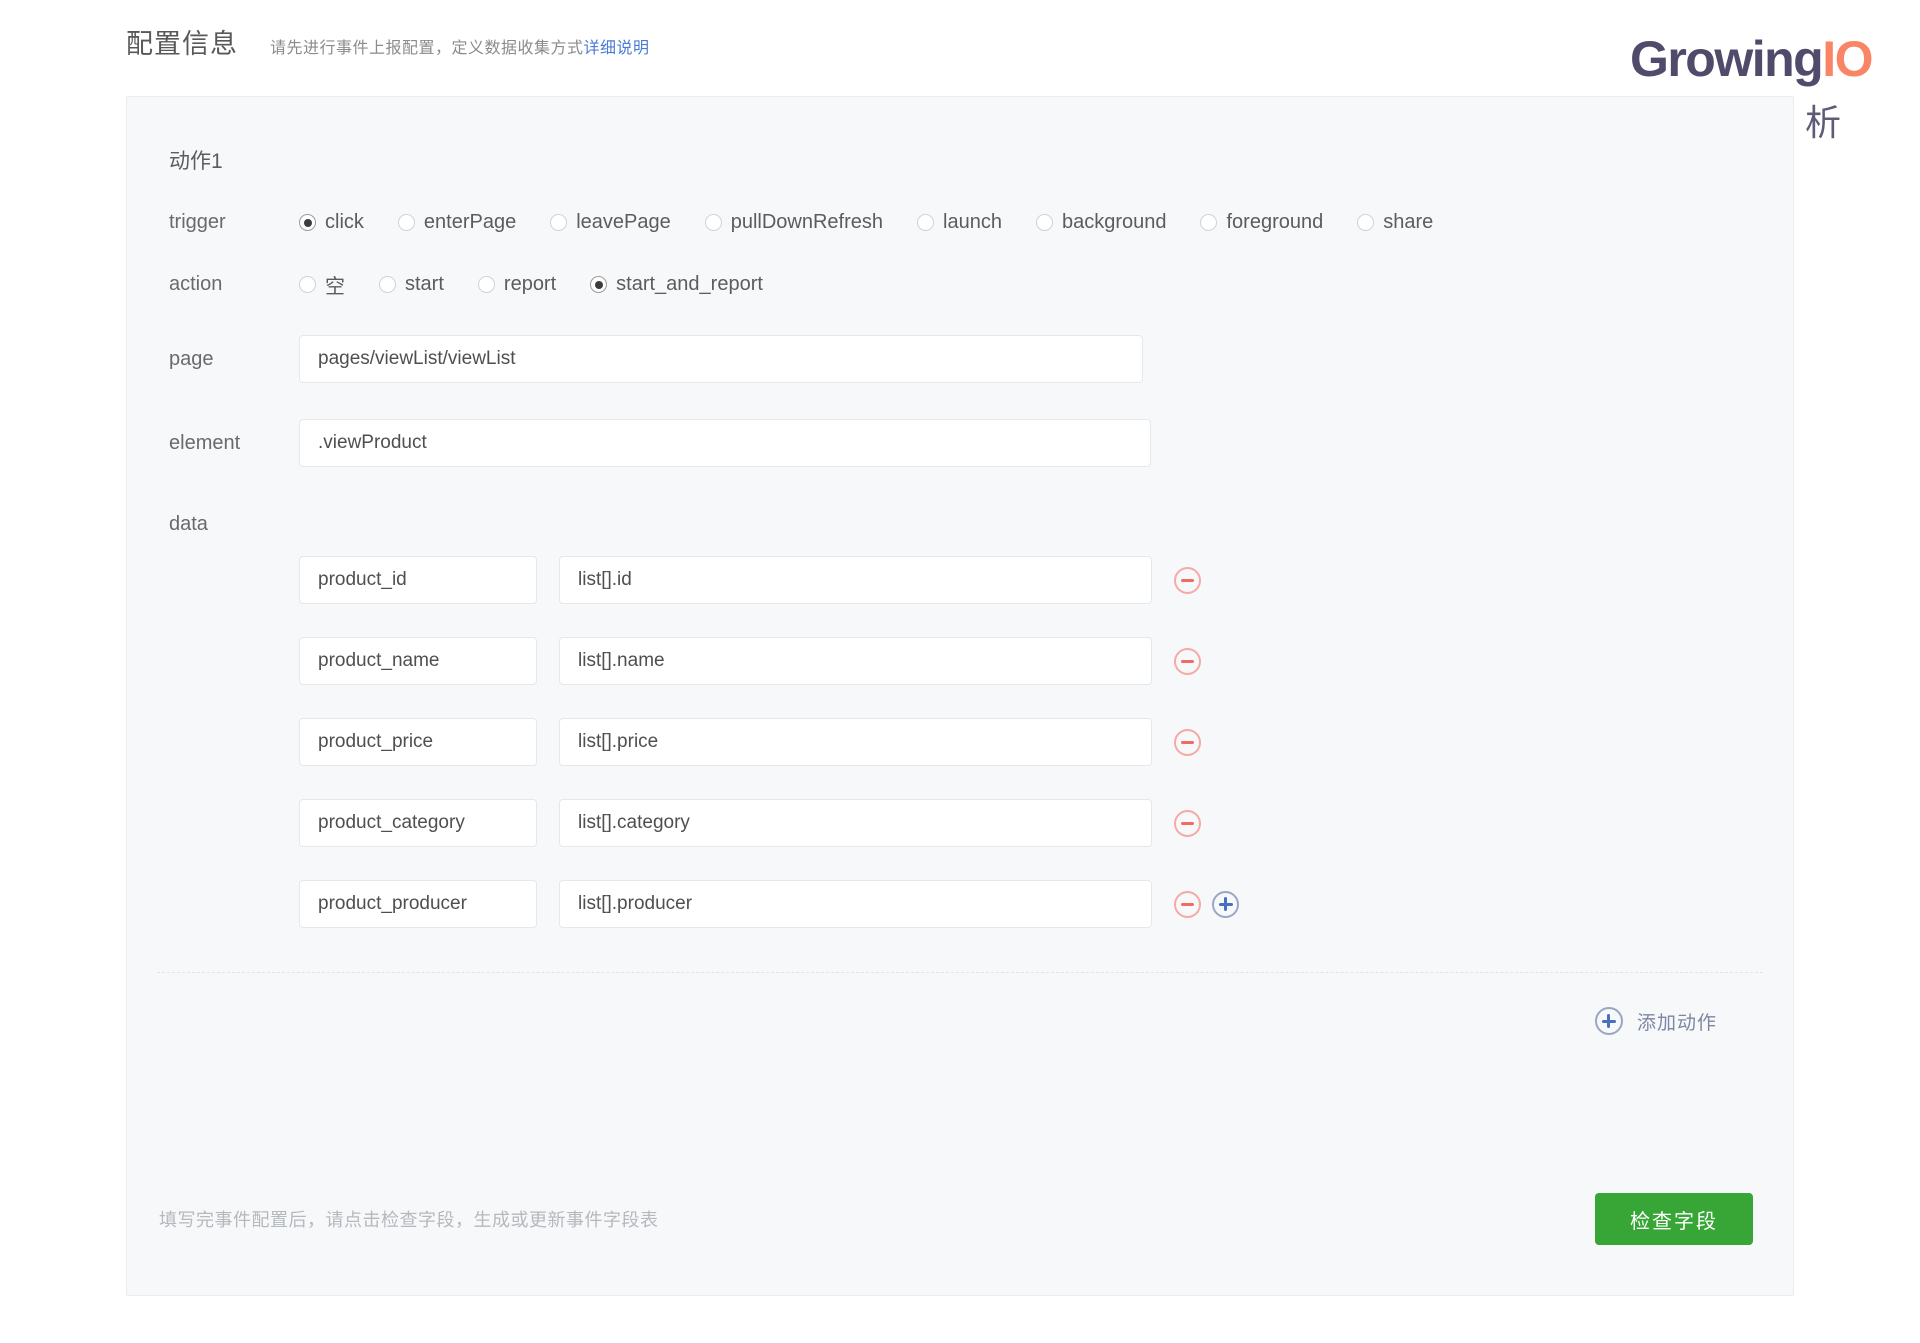 The image size is (1920, 1343). Describe the element at coordinates (1674, 1219) in the screenshot. I see `check-fields-button: 检查字段` at that location.